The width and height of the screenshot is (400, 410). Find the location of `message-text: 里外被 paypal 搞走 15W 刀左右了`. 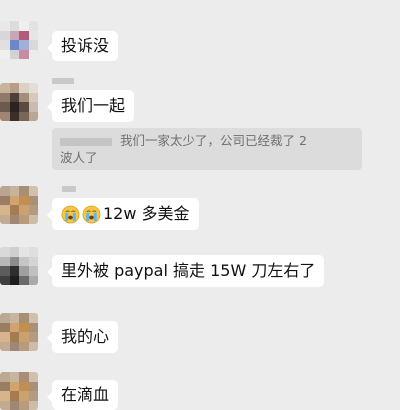

message-text: 里外被 paypal 搞走 15W 刀左右了 is located at coordinates (188, 270).